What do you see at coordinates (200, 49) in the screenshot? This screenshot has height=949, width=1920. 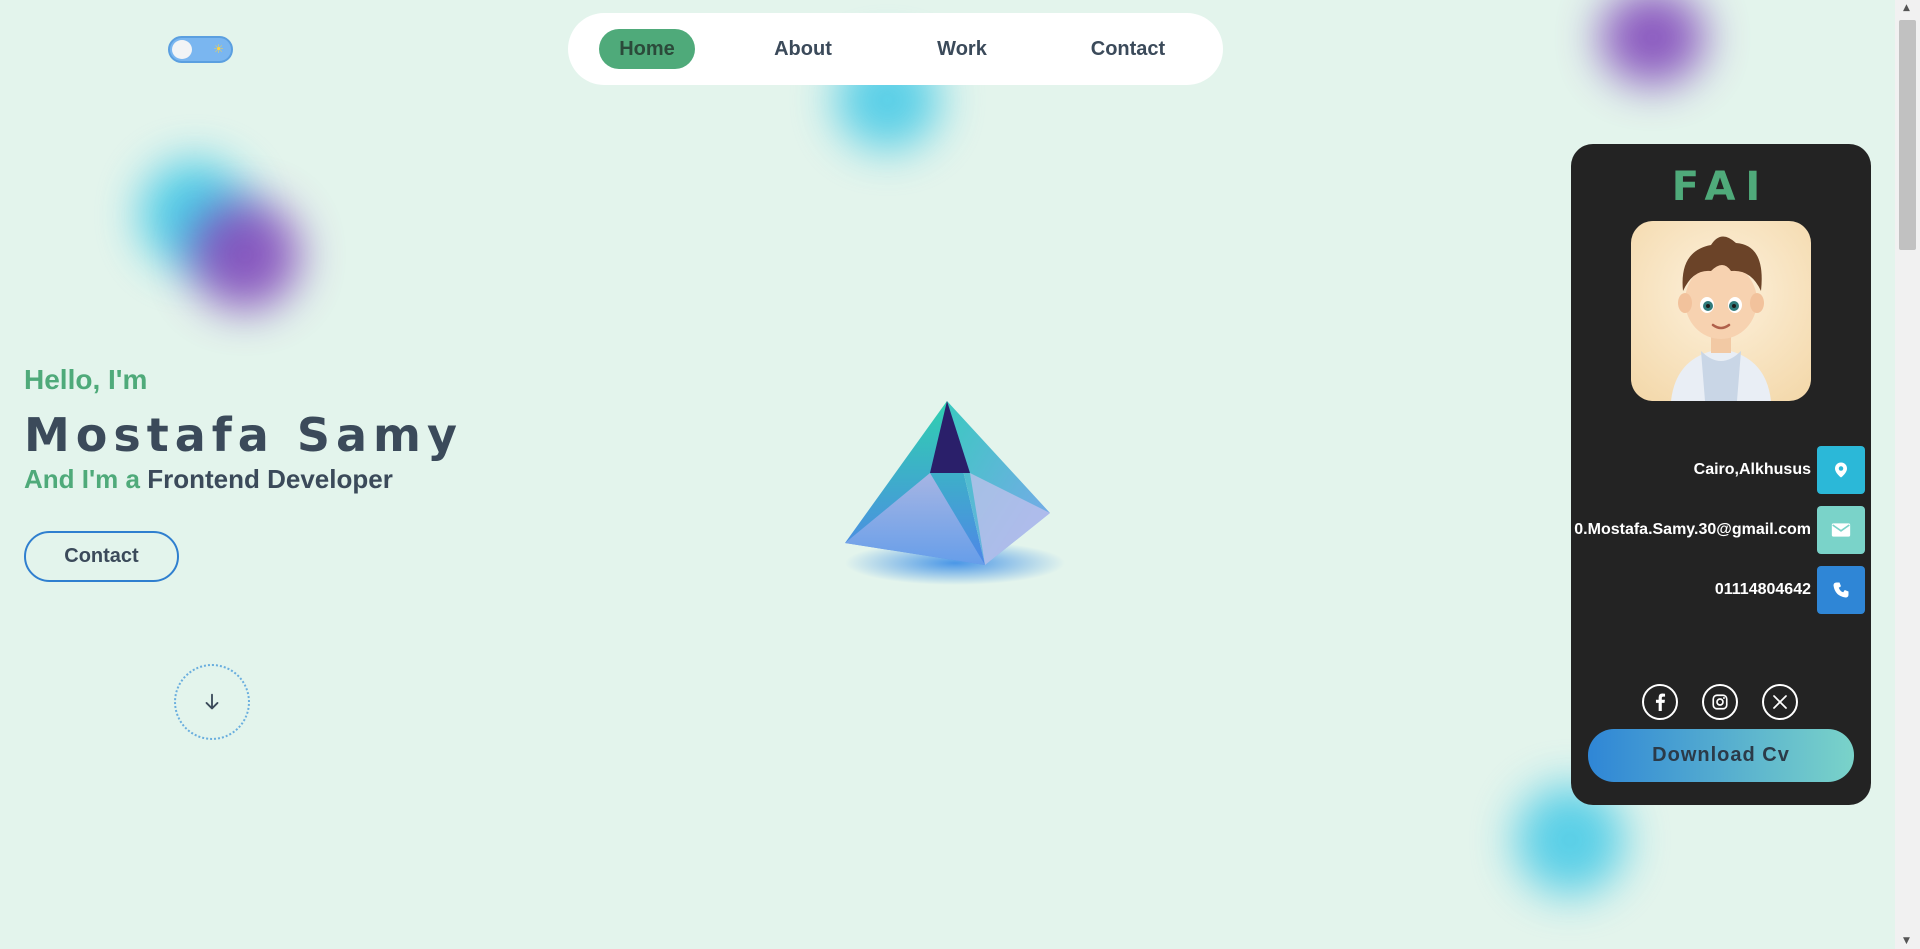 I see `theme-toggle: ☀` at bounding box center [200, 49].